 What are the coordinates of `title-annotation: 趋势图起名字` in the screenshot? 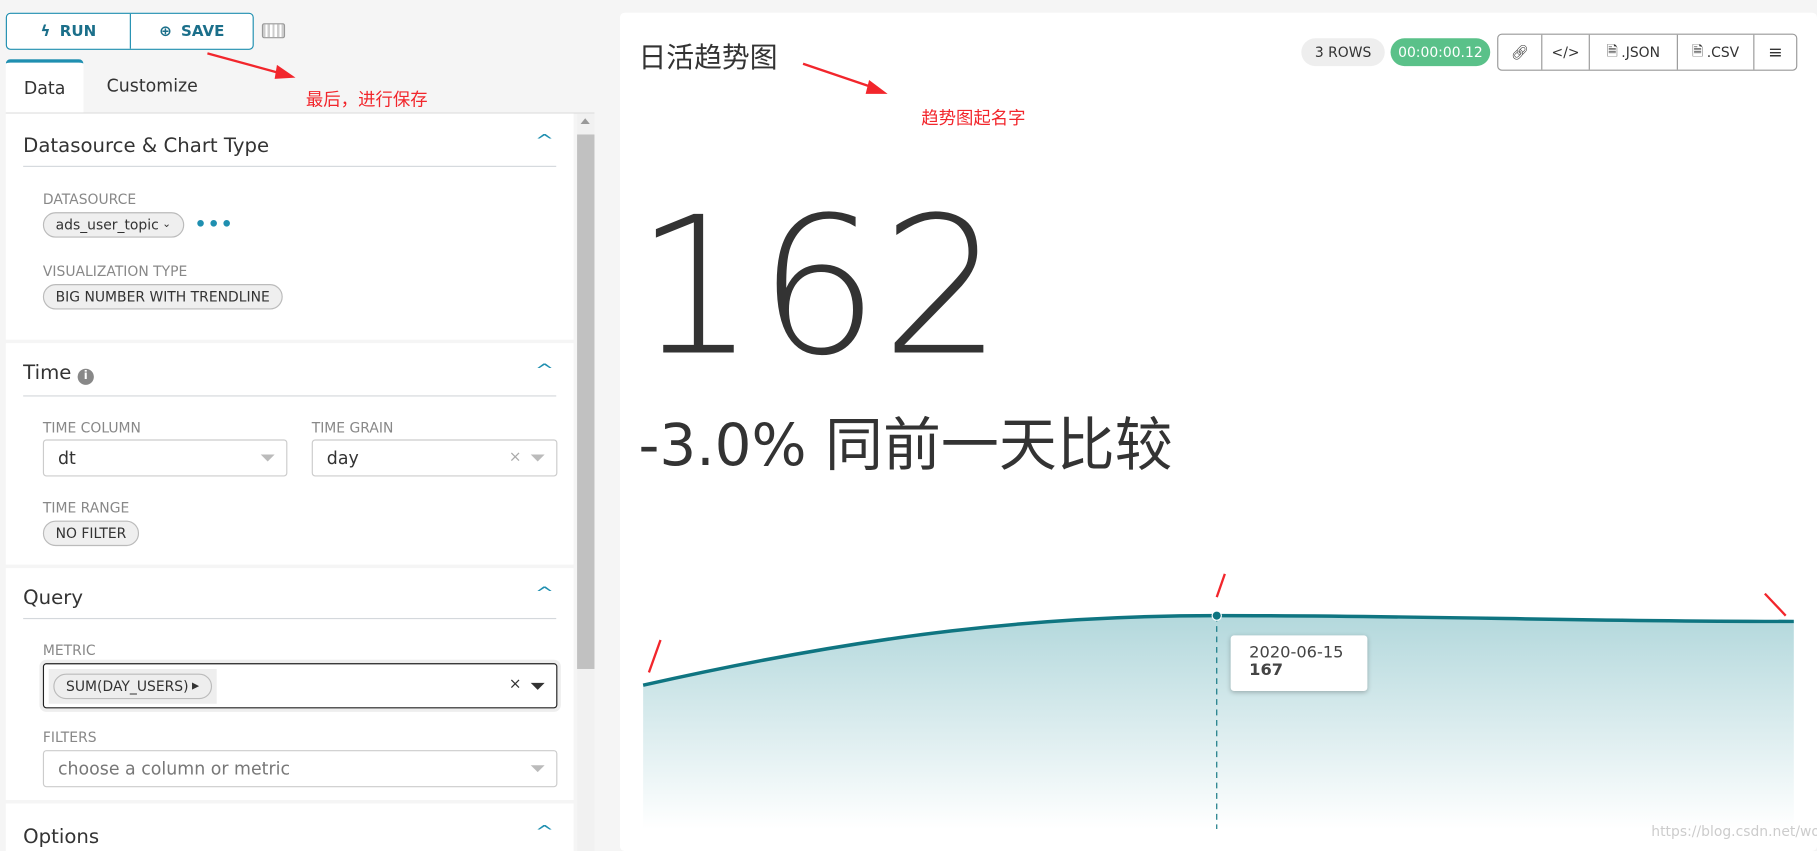 It's located at (973, 118).